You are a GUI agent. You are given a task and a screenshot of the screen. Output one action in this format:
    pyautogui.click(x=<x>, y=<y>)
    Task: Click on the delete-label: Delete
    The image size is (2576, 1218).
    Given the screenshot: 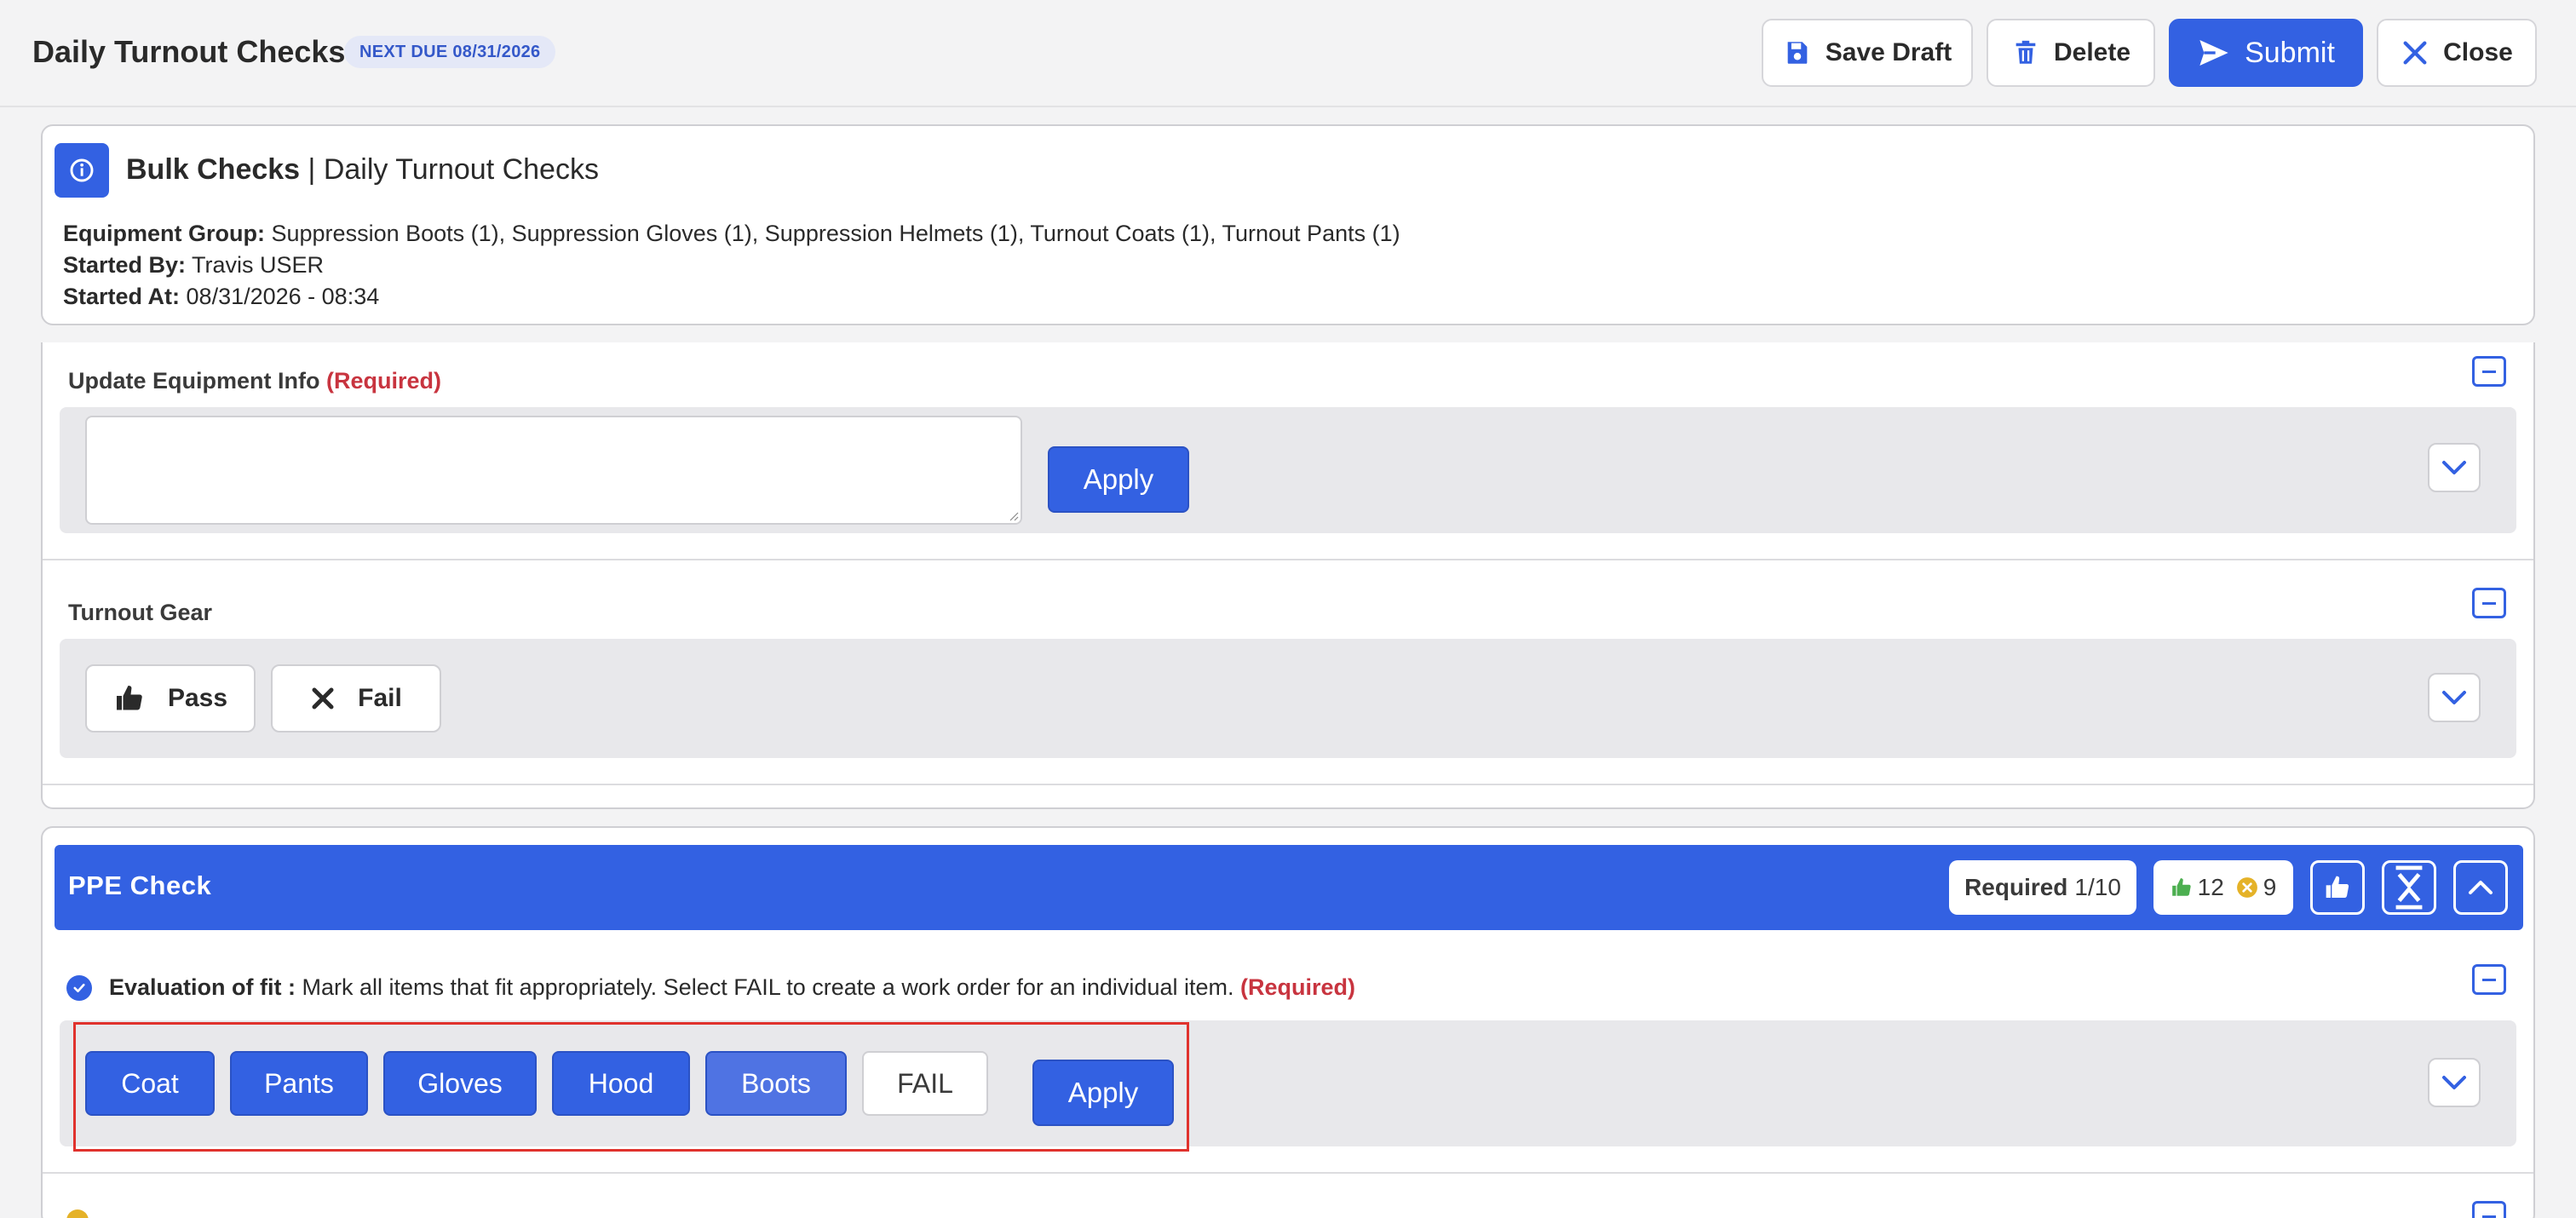 What is the action you would take?
    pyautogui.click(x=2092, y=52)
    